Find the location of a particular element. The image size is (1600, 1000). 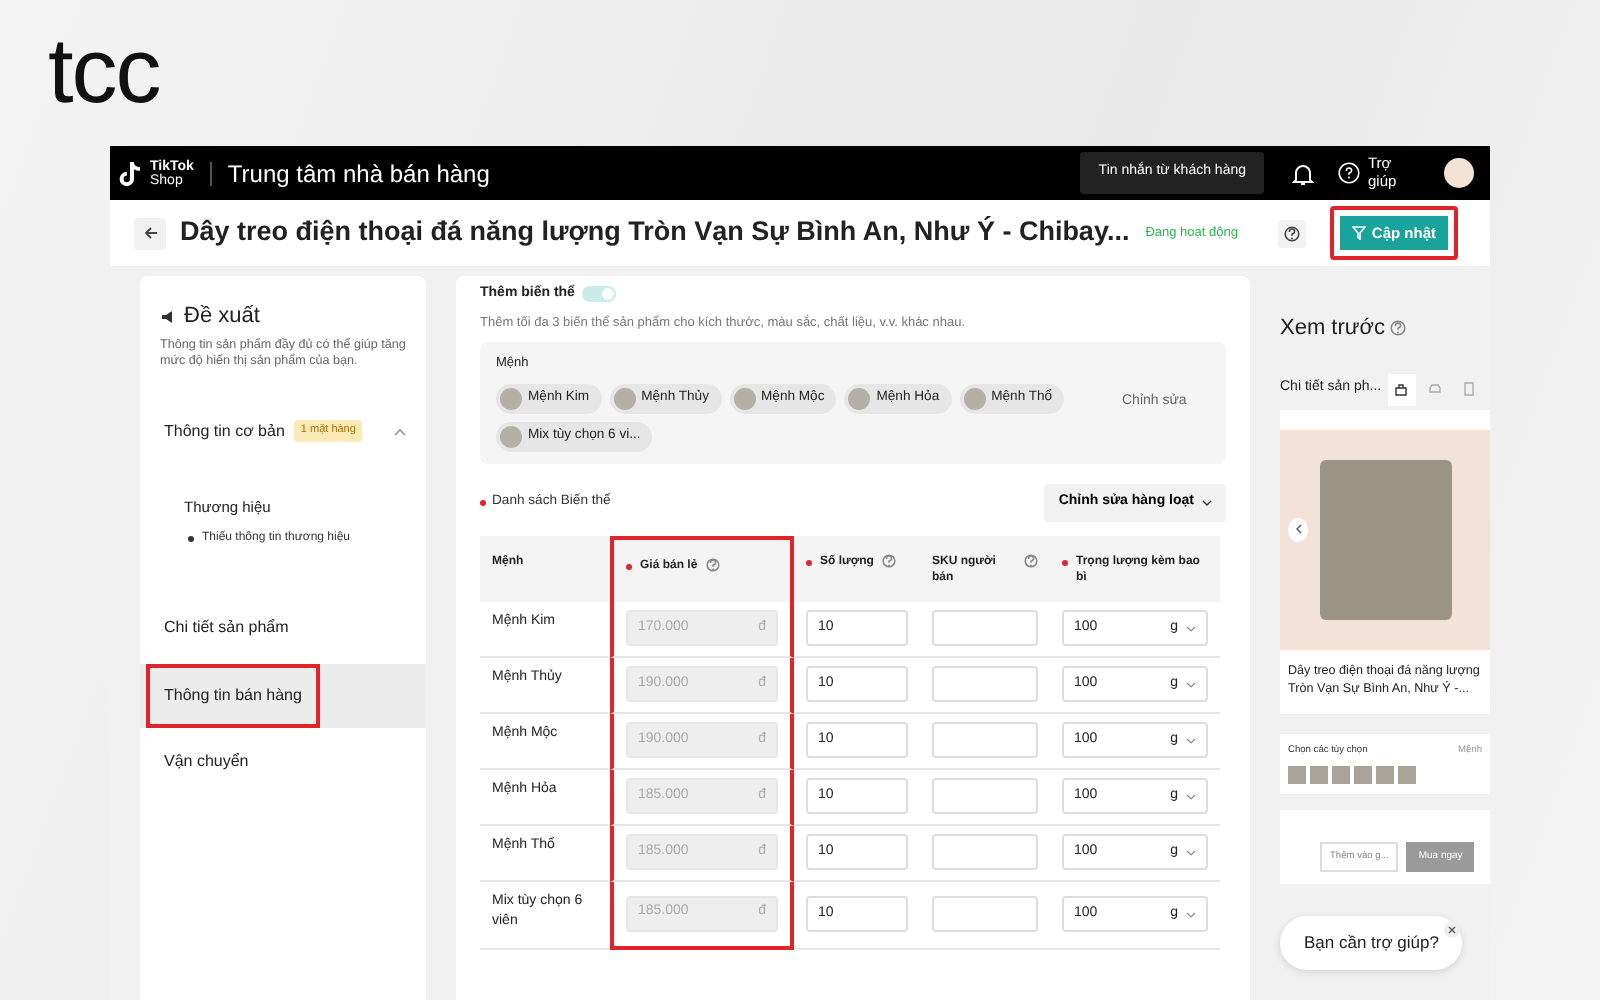

bell-icon is located at coordinates (1303, 173).